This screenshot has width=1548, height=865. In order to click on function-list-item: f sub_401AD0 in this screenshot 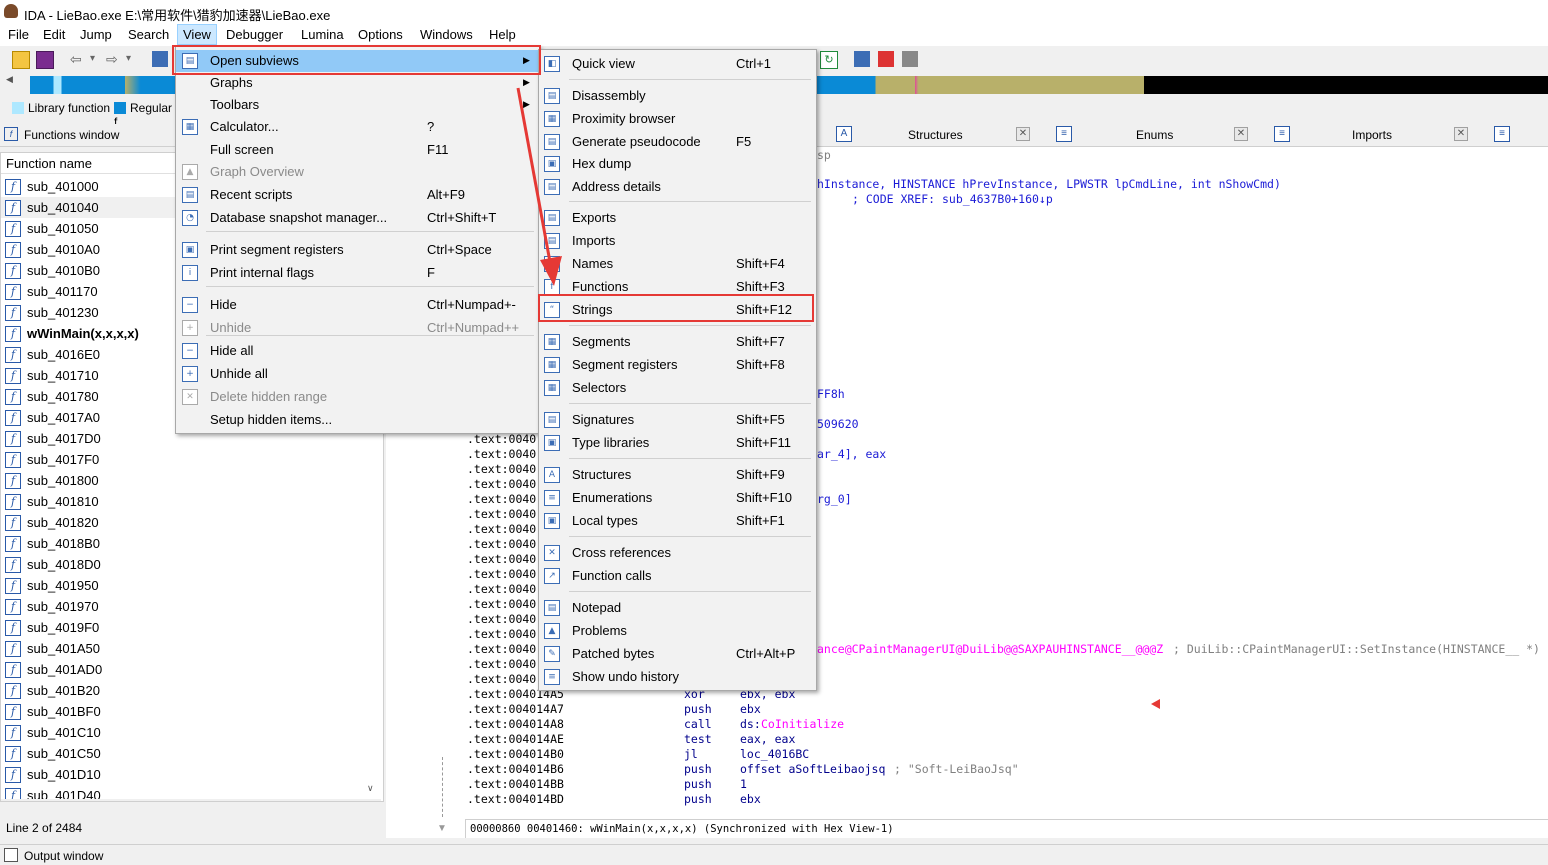, I will do `click(191, 669)`.